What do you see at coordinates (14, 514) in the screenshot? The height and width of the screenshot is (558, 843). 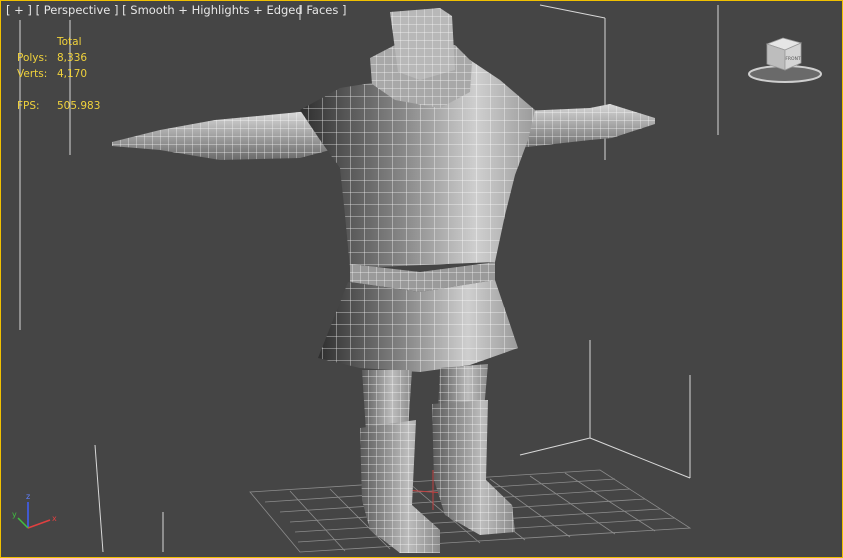 I see `axis-y-label: y` at bounding box center [14, 514].